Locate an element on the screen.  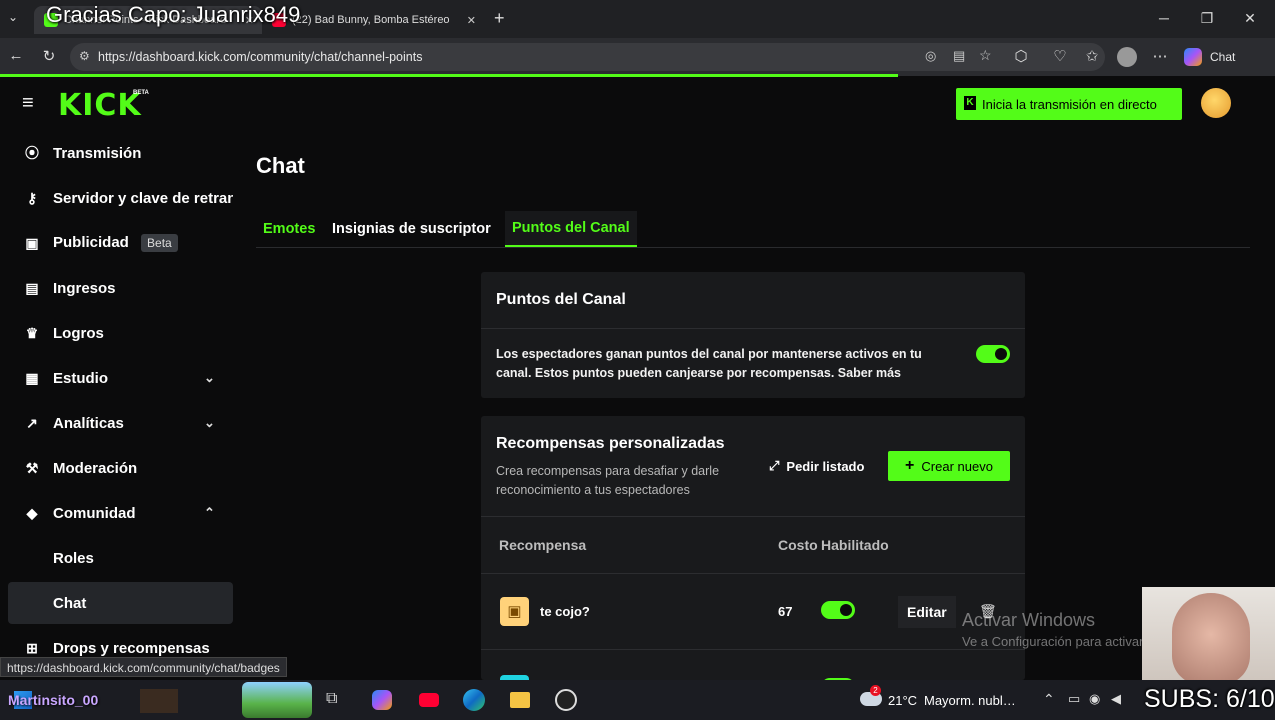
copilot-icon is located at coordinates (1193, 57).